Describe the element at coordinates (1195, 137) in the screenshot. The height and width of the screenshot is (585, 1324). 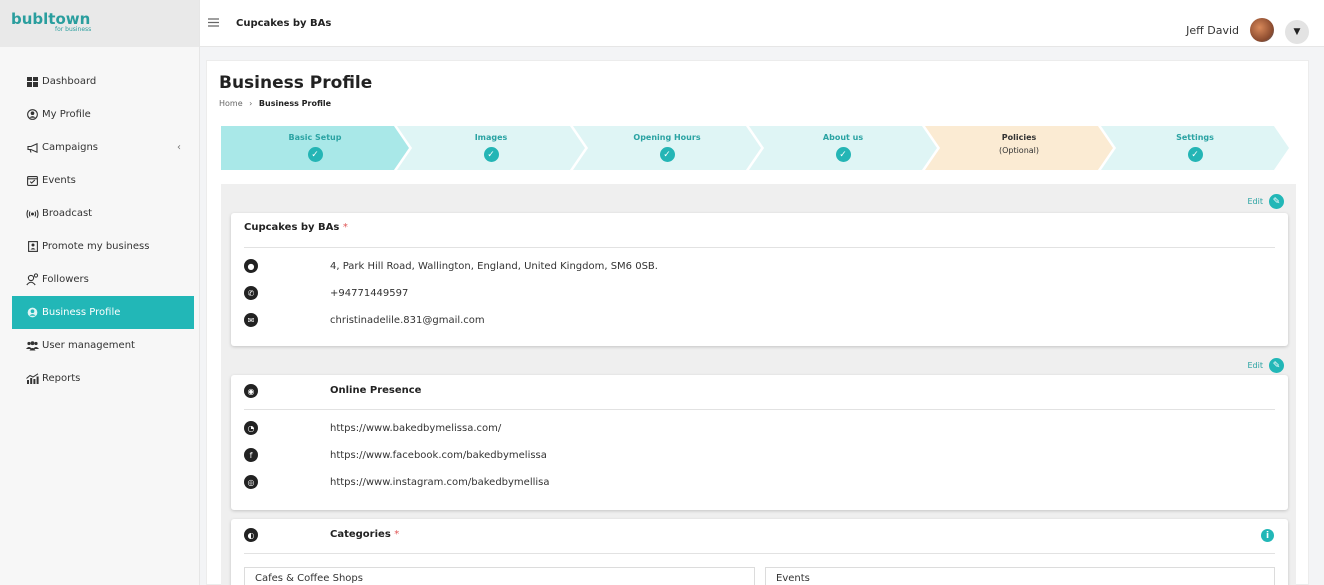
I see `step-label: Settings` at that location.